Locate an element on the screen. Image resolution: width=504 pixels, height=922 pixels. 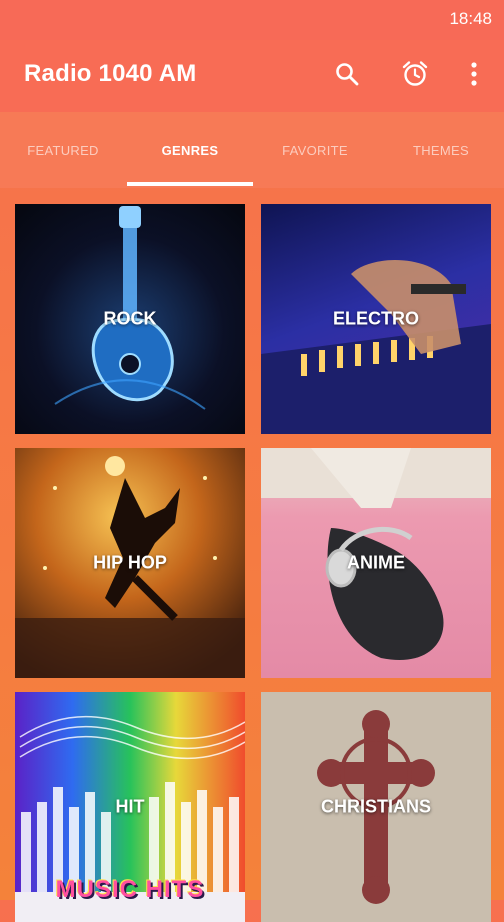
tab-genres: GENRES is located at coordinates (190, 150).